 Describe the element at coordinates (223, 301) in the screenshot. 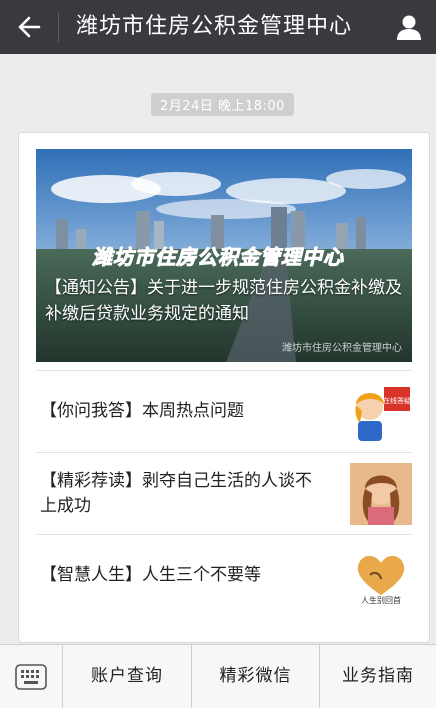

I see `cover-title: 【通知公告】关于进一步规范住房公积金补缴及补缴后贷款业务规定的通知` at that location.